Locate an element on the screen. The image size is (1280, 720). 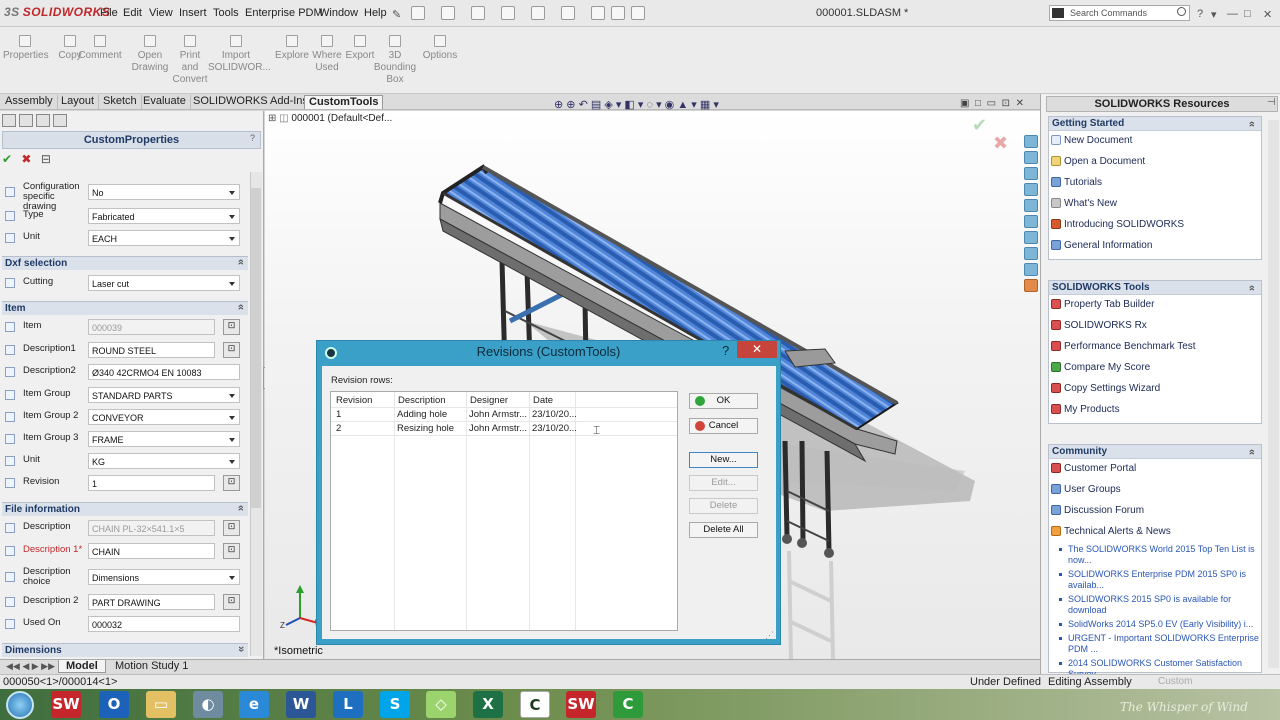
section-header: Dimensions is located at coordinates (125, 650).